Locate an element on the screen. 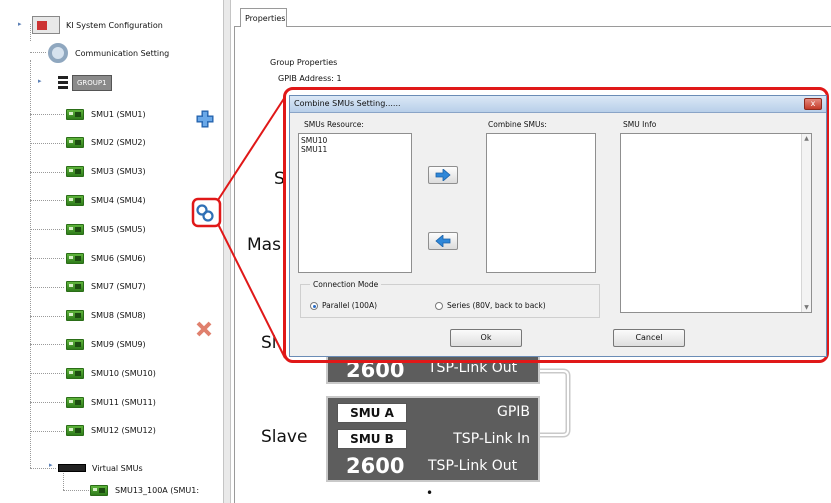 Image resolution: width=831 pixels, height=503 pixels. smu-info-label: SMU Info is located at coordinates (640, 124).